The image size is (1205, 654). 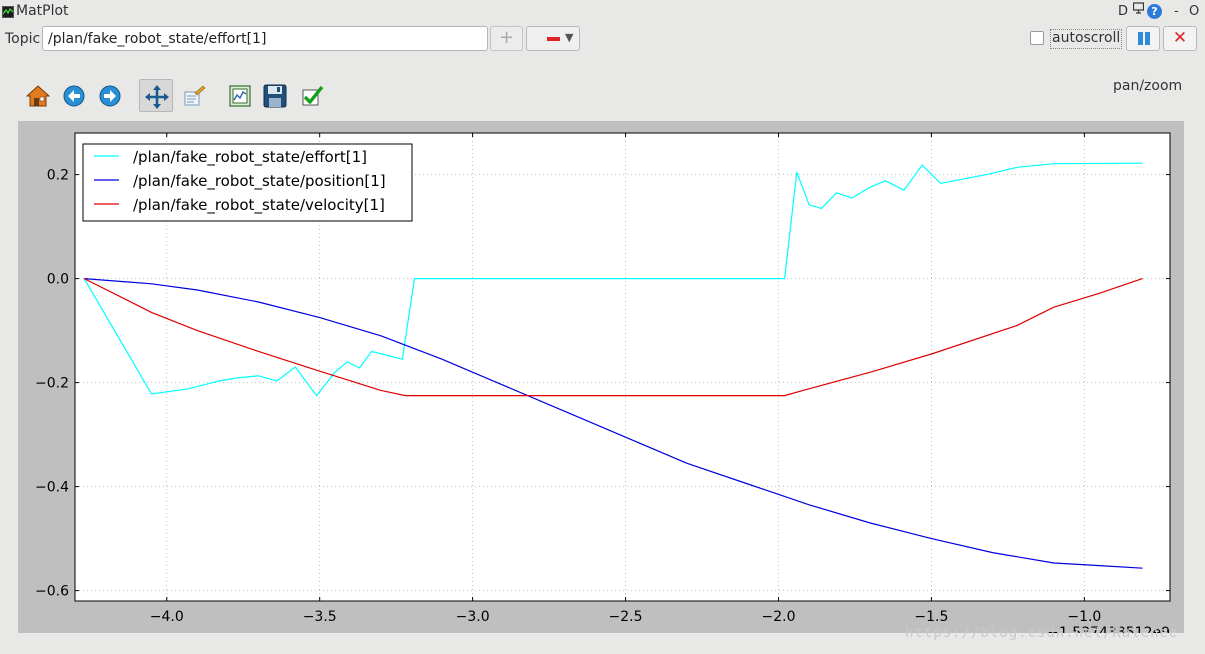 I want to click on x-tick-label: −2.0, so click(x=778, y=617).